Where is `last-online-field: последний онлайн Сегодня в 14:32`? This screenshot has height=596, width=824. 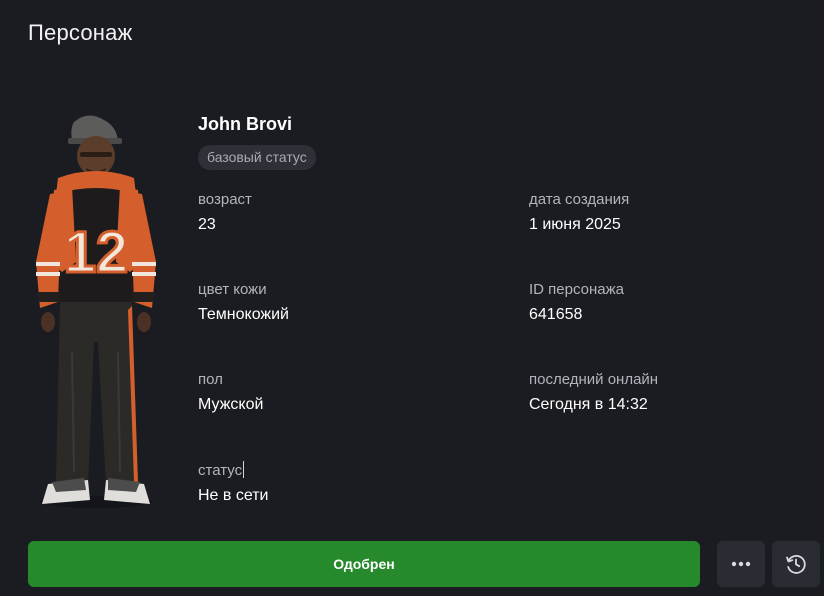
last-online-field: последний онлайн Сегодня в 14:32 is located at coordinates (593, 393).